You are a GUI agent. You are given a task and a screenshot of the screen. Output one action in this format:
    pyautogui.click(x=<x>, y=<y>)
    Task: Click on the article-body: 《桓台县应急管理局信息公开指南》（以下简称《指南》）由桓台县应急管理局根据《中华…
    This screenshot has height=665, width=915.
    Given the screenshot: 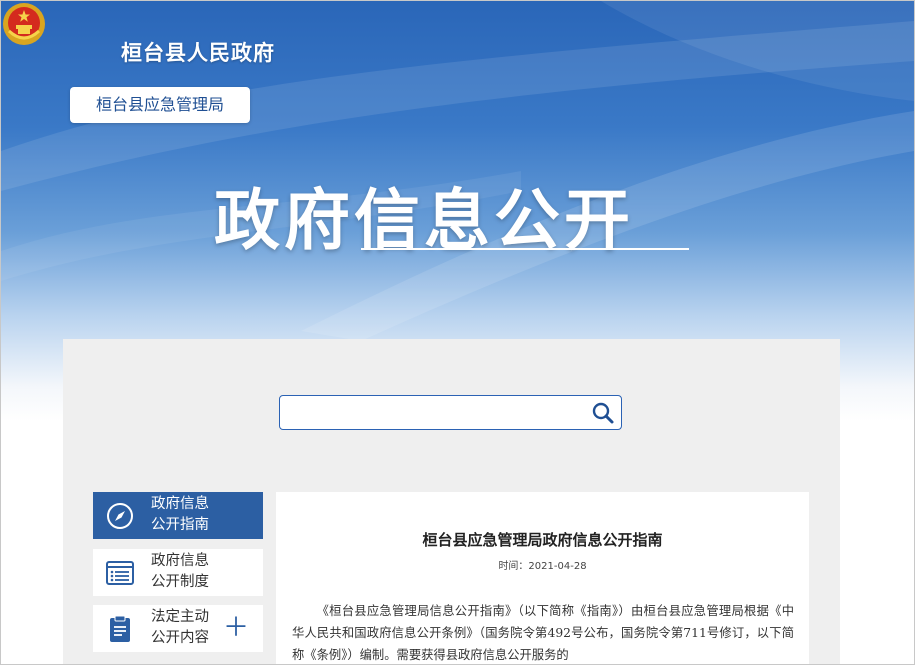 What is the action you would take?
    pyautogui.click(x=543, y=633)
    